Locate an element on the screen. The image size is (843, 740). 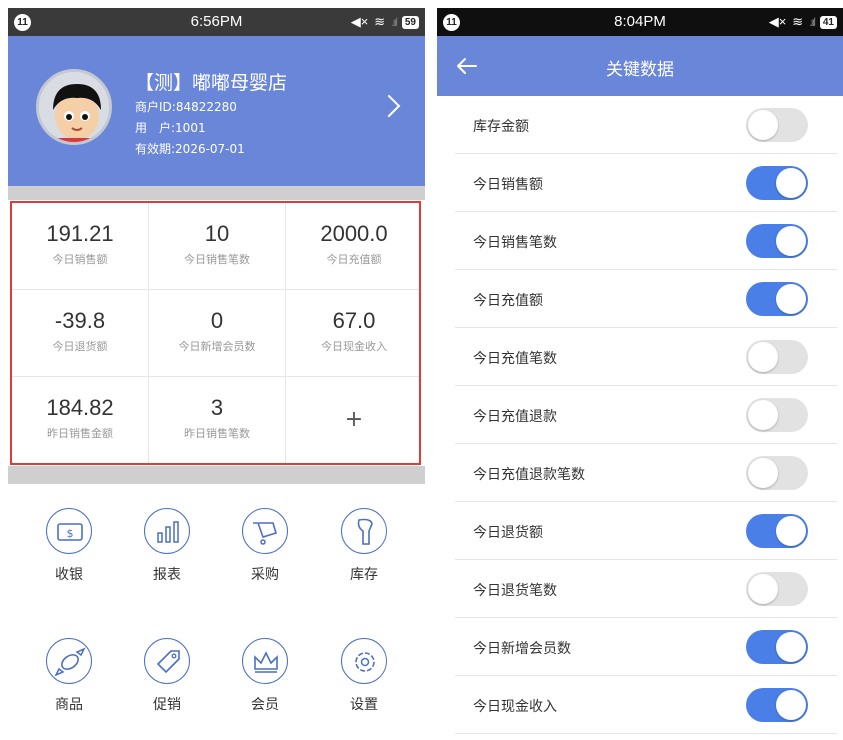
gear-icon is located at coordinates (364, 661).